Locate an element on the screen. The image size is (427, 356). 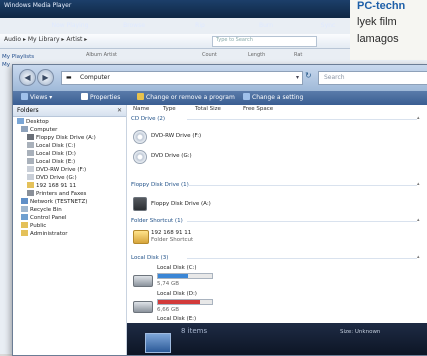
views-button: Views ▾ is located at coordinates (36, 98).